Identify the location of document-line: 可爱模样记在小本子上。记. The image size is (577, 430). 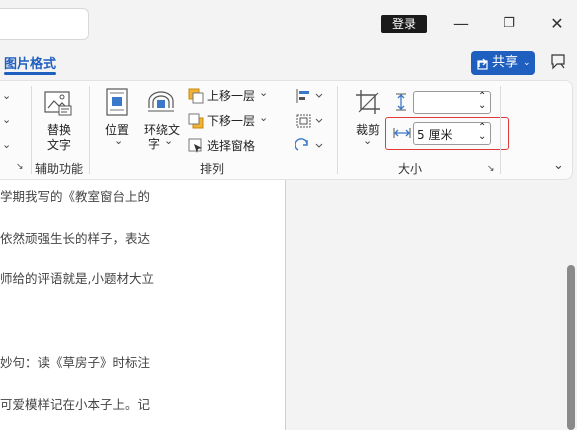
(75, 404).